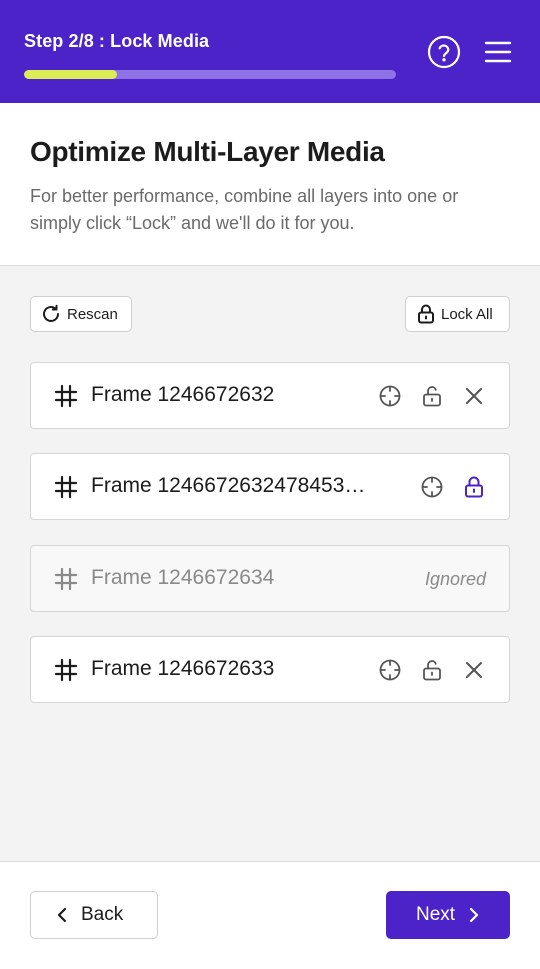 The width and height of the screenshot is (540, 969). I want to click on back-label: Back, so click(102, 914).